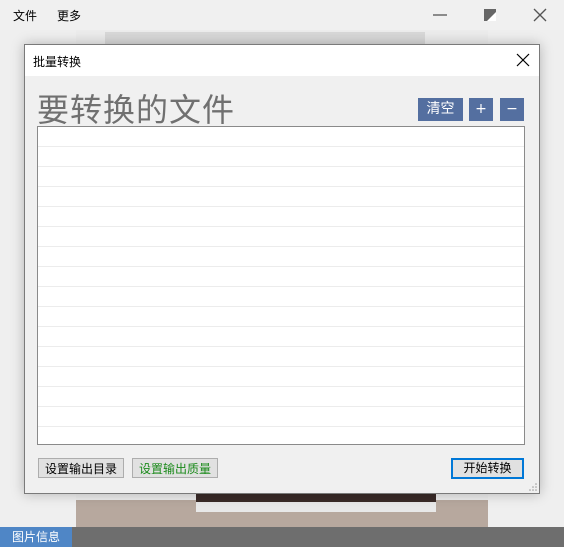 This screenshot has height=547, width=564. I want to click on start-convert-button: 开始转换, so click(487, 468).